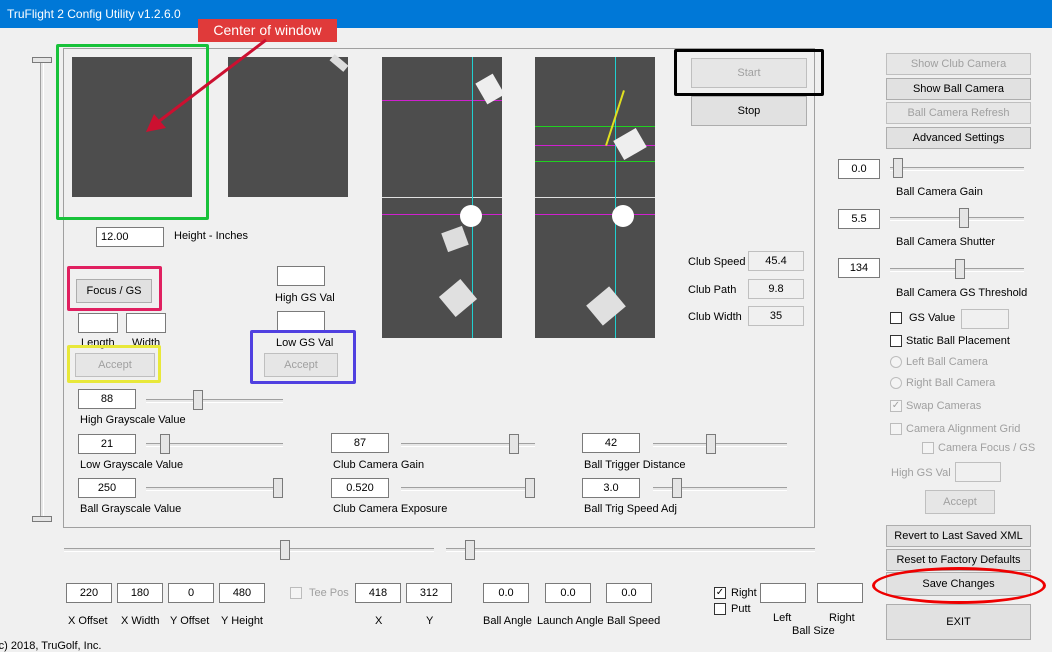 The height and width of the screenshot is (652, 1052). I want to click on height-label: Height - Inches, so click(211, 236).